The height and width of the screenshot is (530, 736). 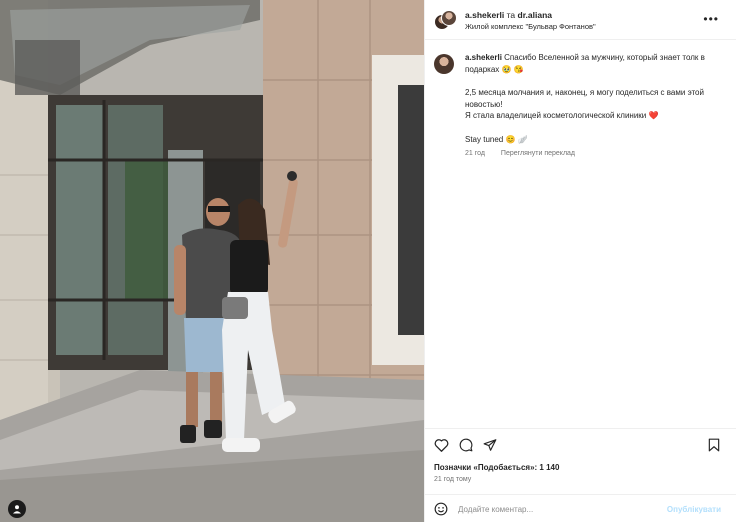 I want to click on emoji-icon, so click(x=441, y=509).